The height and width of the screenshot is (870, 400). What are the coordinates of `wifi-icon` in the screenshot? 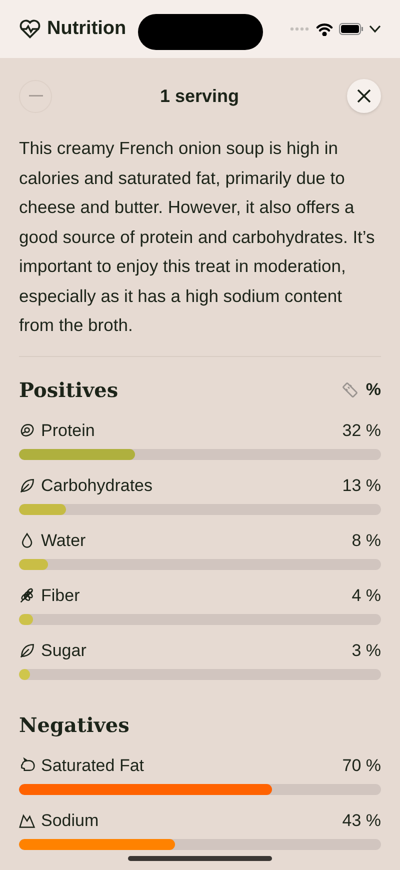 It's located at (324, 29).